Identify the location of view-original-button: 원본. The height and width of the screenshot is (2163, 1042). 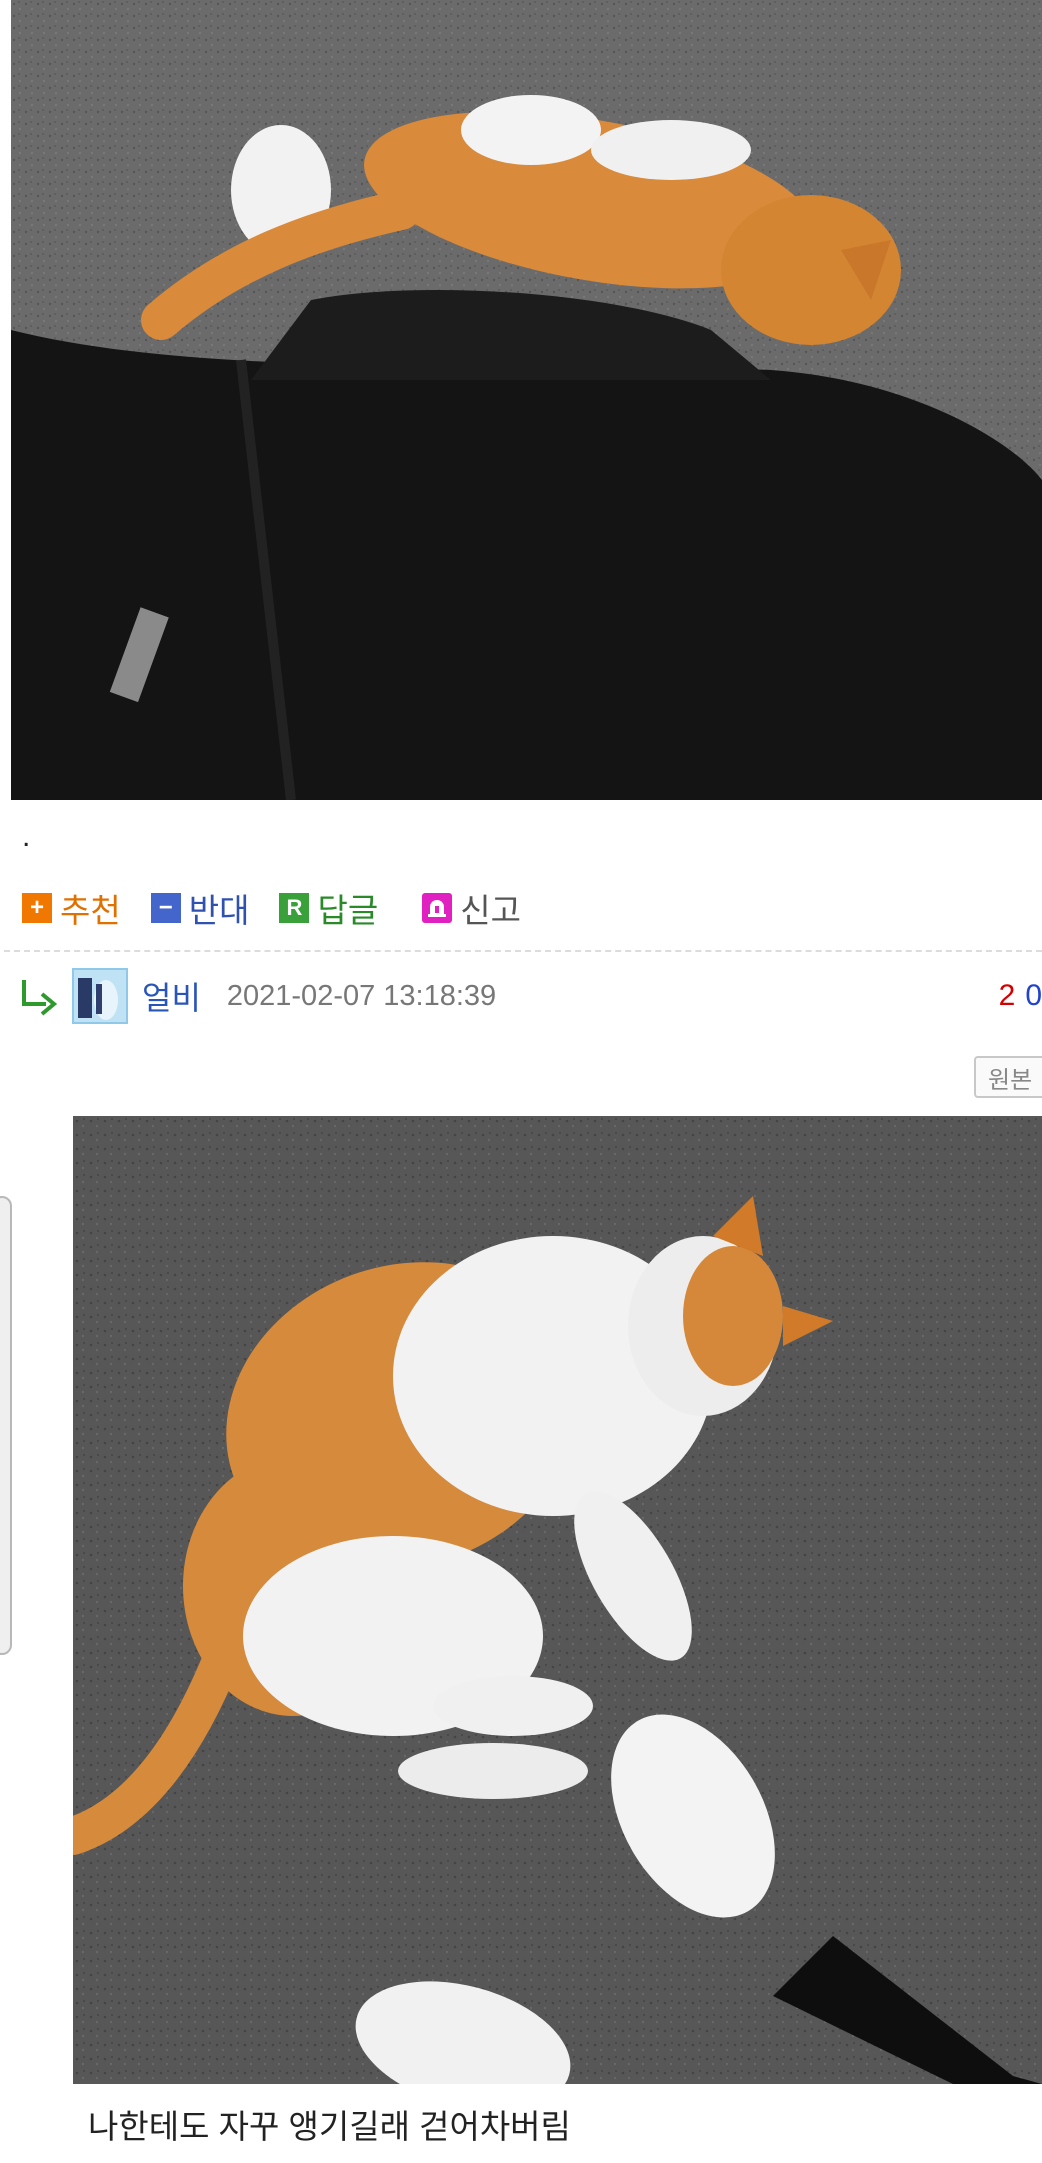
(1008, 1077).